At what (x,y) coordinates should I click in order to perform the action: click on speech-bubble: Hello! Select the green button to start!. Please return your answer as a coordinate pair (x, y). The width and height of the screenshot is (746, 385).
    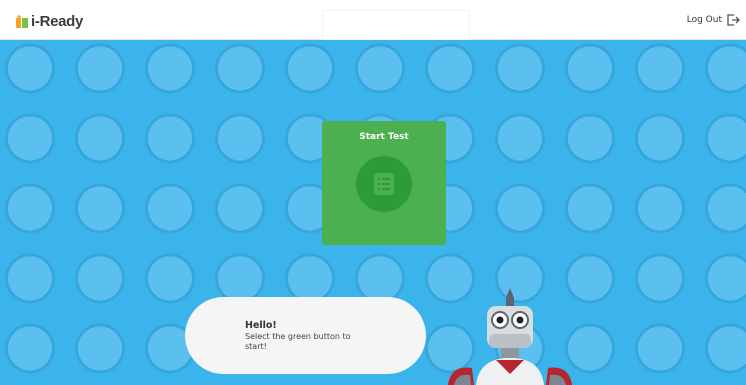
    Looking at the image, I should click on (305, 335).